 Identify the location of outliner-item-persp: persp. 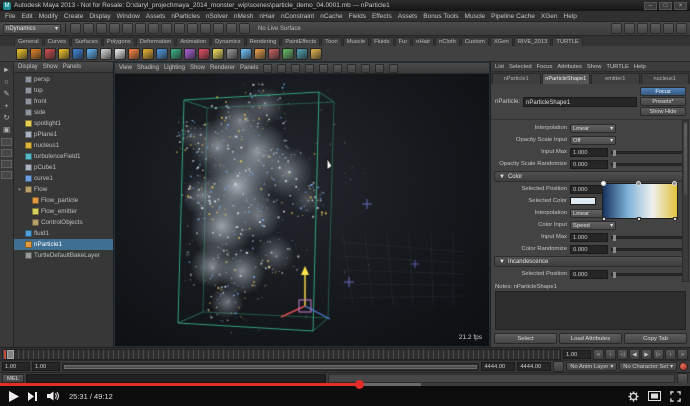
(63, 79).